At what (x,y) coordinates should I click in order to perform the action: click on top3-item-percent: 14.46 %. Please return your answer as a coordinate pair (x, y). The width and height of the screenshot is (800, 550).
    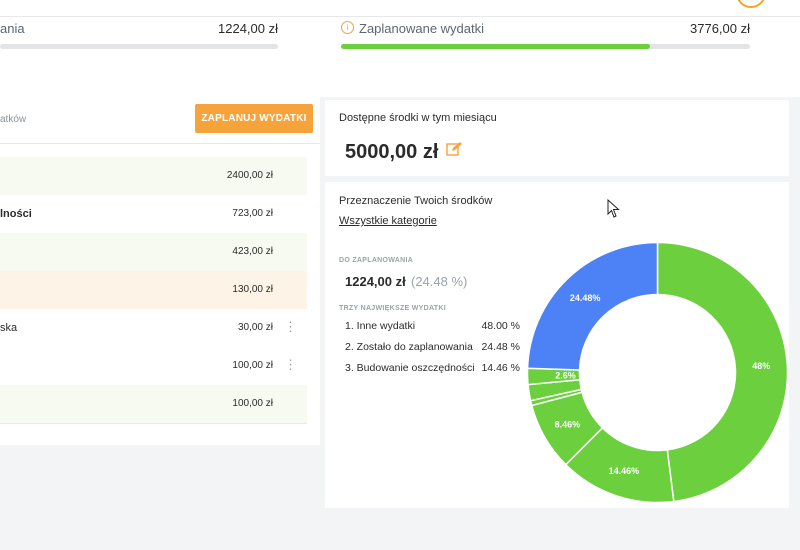
    Looking at the image, I should click on (500, 368).